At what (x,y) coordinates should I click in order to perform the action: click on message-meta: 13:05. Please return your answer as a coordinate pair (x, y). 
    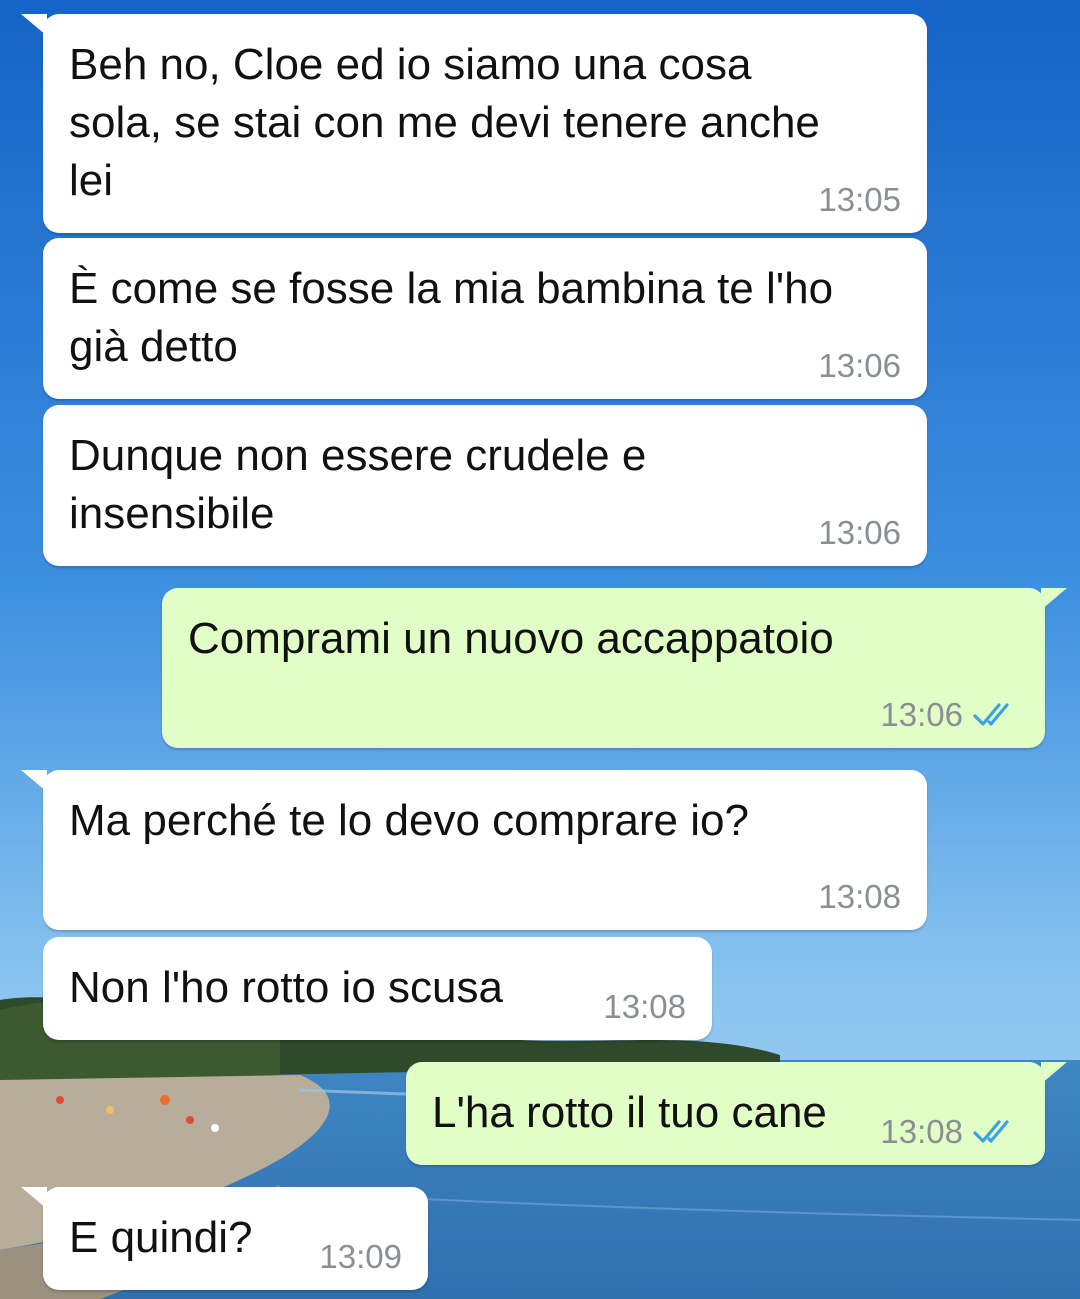
    Looking at the image, I should click on (859, 200).